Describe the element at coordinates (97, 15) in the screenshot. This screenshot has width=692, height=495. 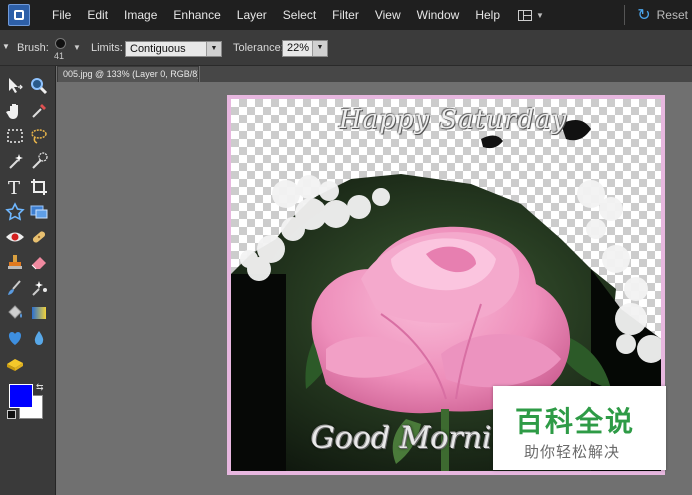
I see `menu-edit: Edit` at that location.